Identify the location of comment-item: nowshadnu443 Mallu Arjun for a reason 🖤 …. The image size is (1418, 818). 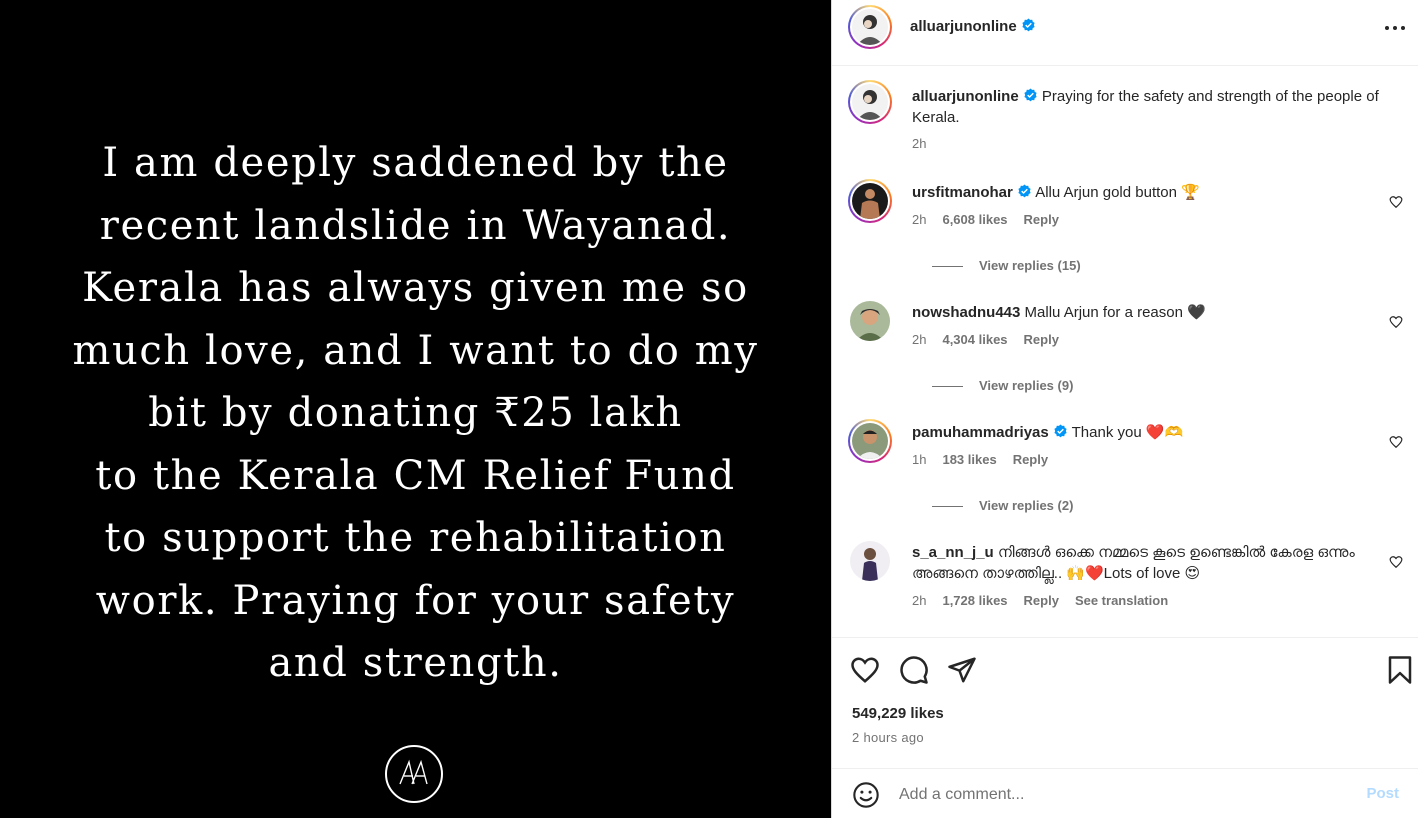
(1125, 354).